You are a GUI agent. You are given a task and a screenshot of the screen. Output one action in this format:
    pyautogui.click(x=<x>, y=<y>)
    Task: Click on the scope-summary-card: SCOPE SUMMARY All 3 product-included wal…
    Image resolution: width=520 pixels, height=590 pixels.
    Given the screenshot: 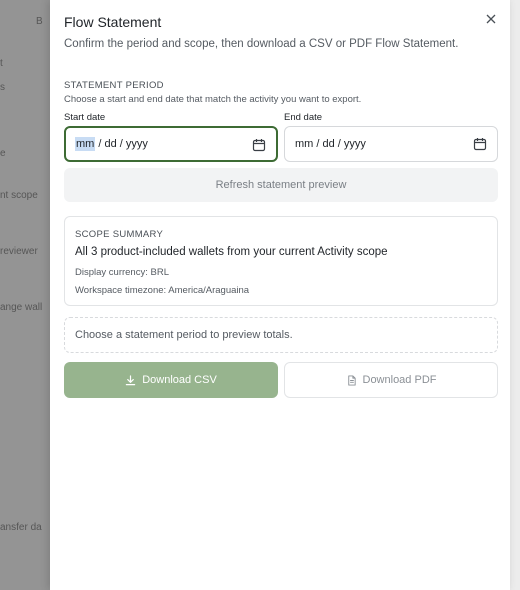 What is the action you would take?
    pyautogui.click(x=281, y=261)
    